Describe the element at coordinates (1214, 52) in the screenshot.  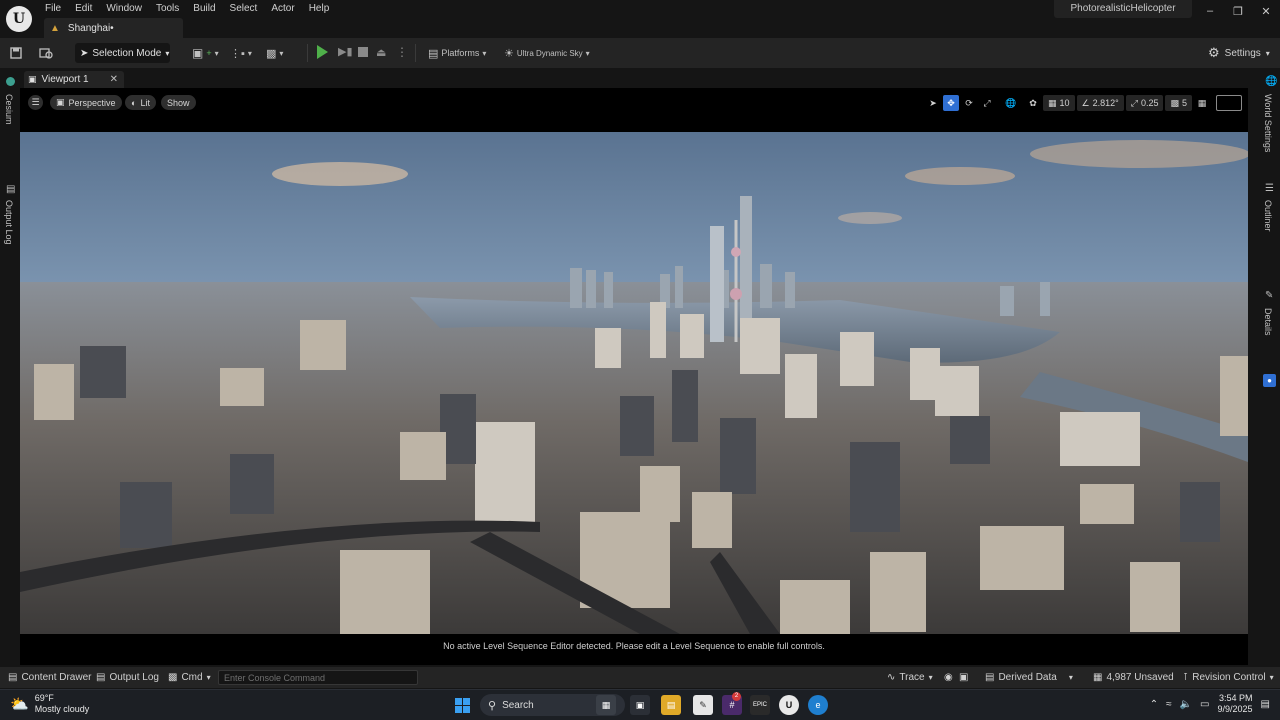
I see `gear-icon: ⚙` at that location.